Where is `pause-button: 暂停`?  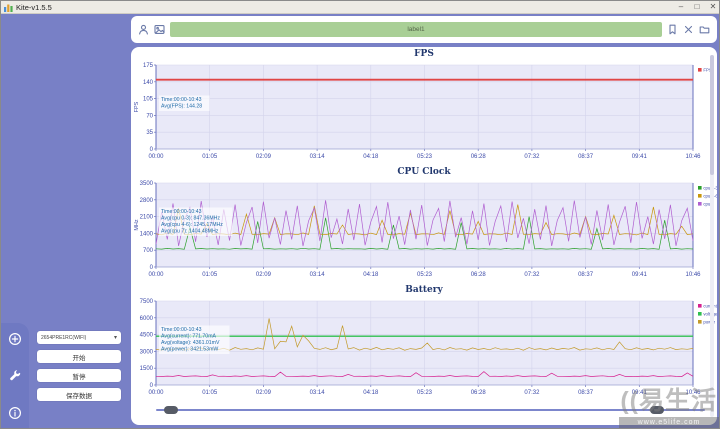
pause-button: 暂停 is located at coordinates (79, 375).